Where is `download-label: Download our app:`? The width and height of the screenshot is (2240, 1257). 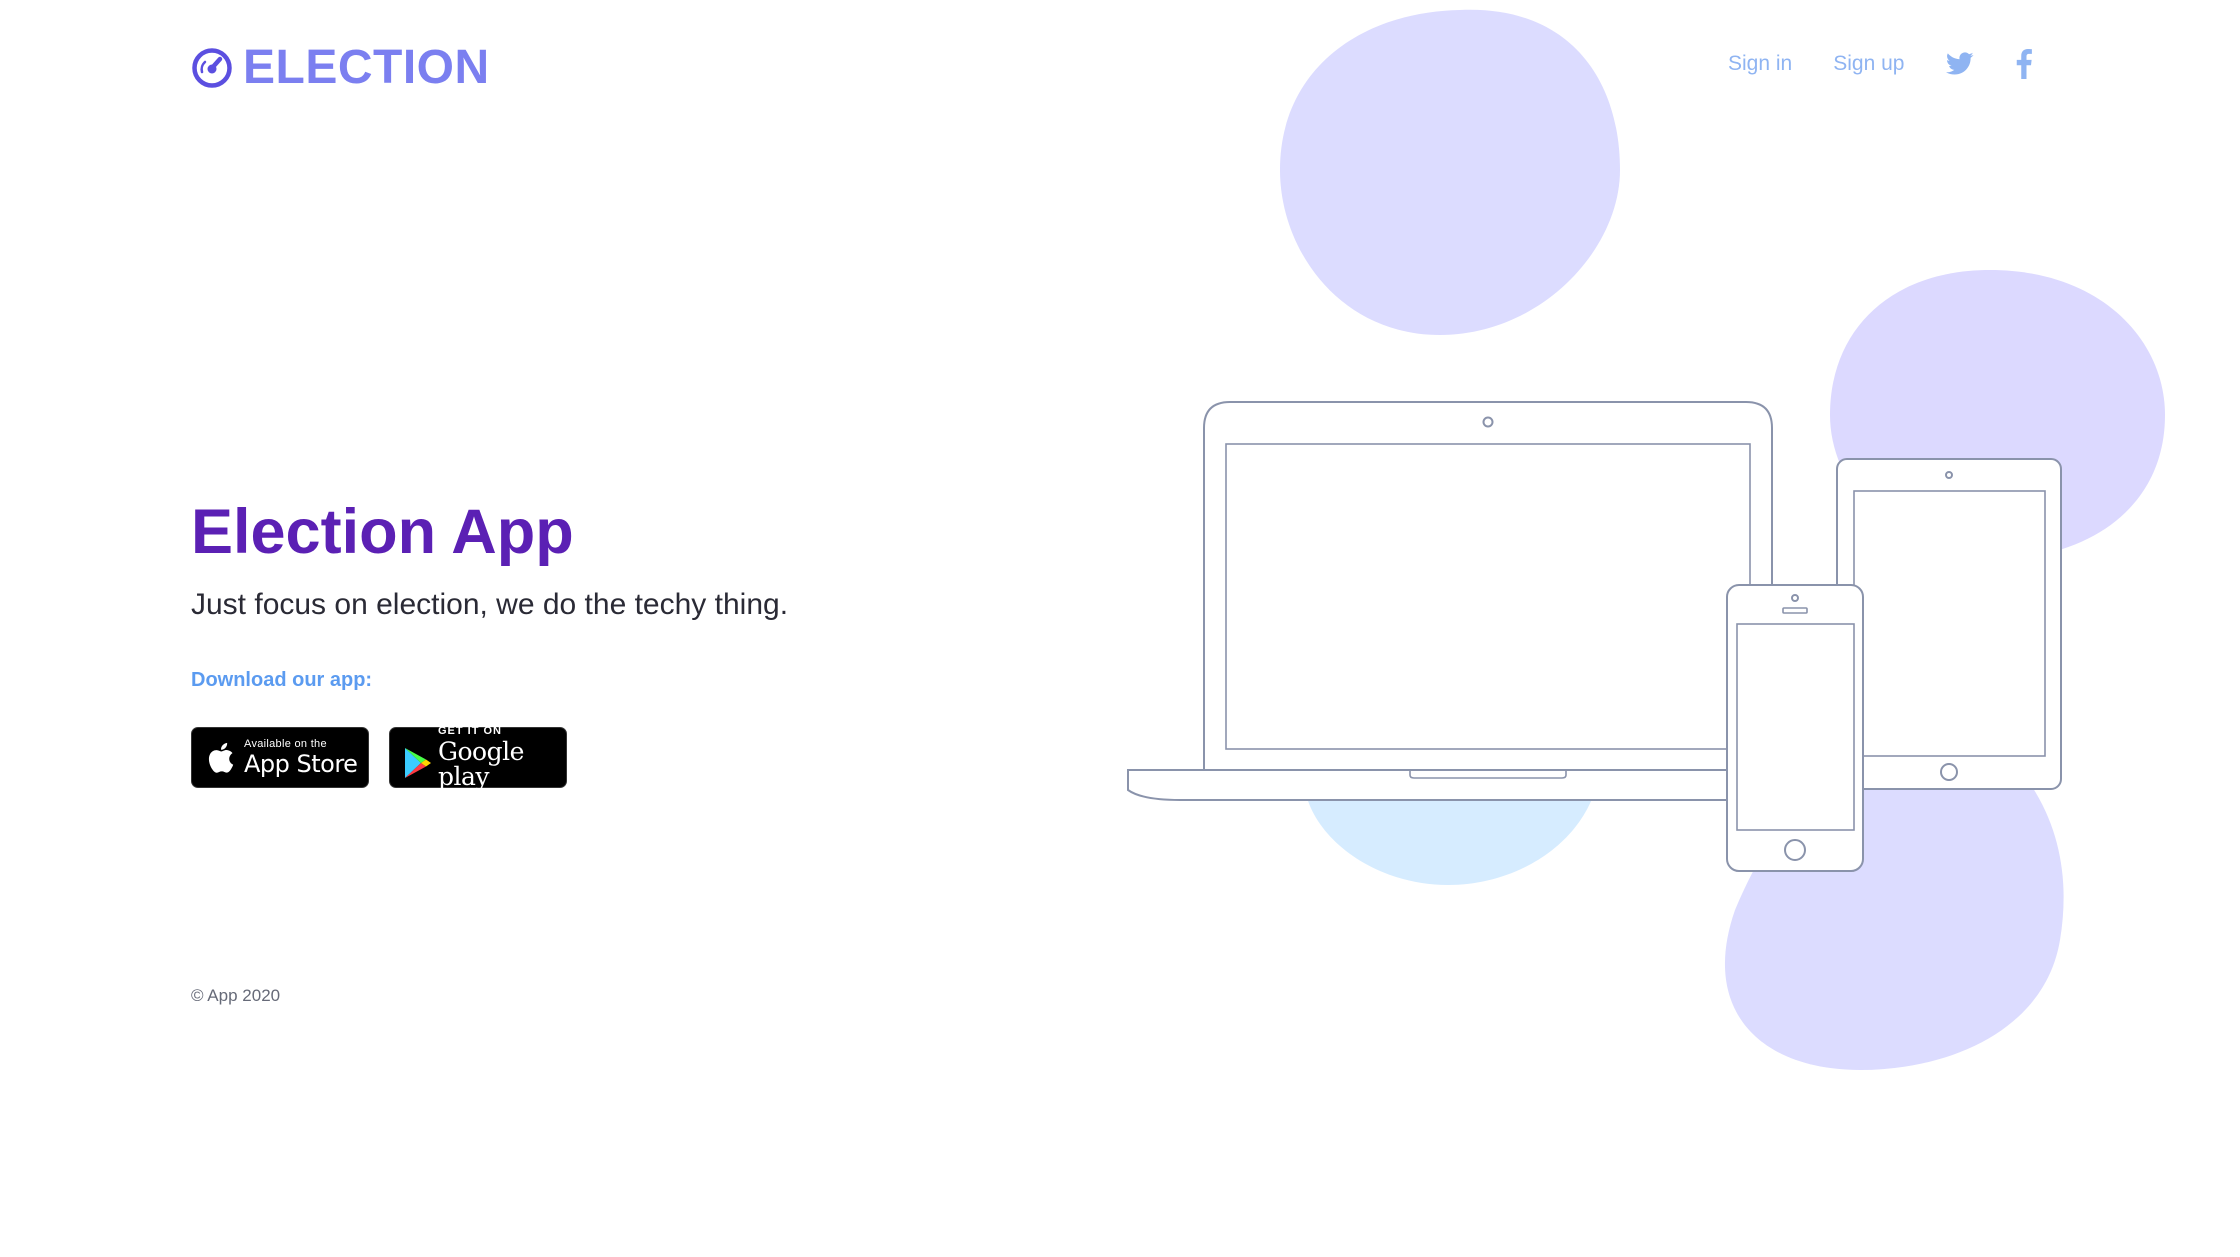 download-label: Download our app: is located at coordinates (282, 680).